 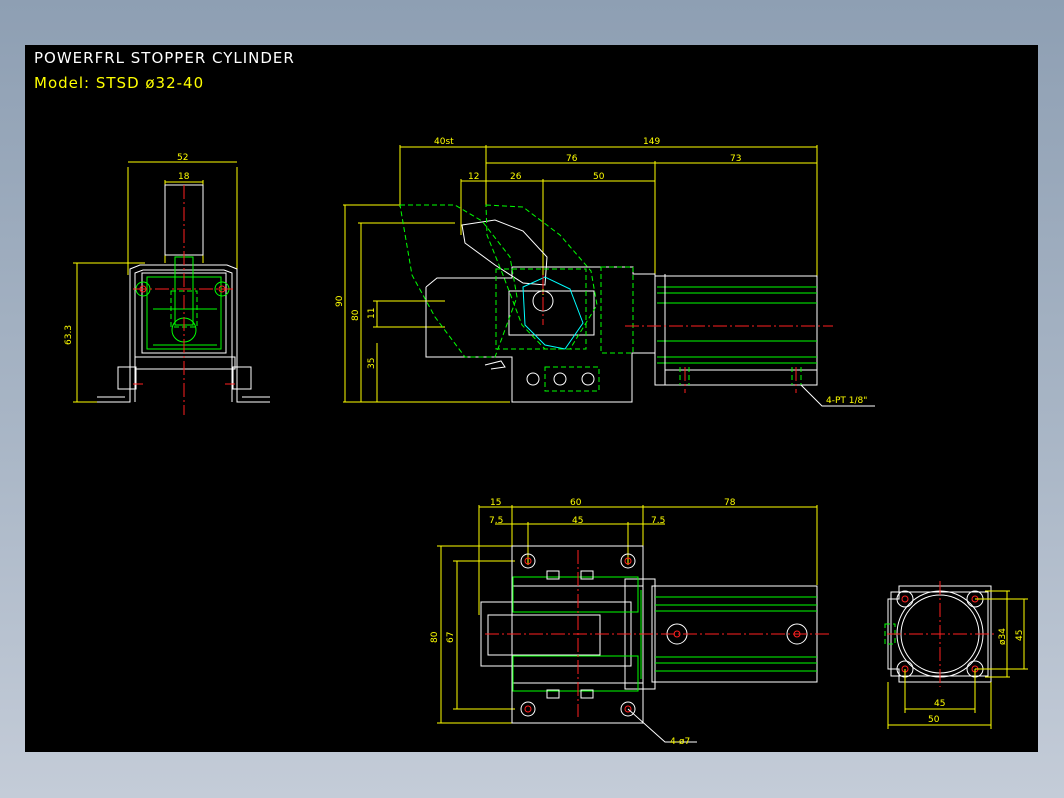 What do you see at coordinates (372, 363) in the screenshot?
I see `dim-35: 35` at bounding box center [372, 363].